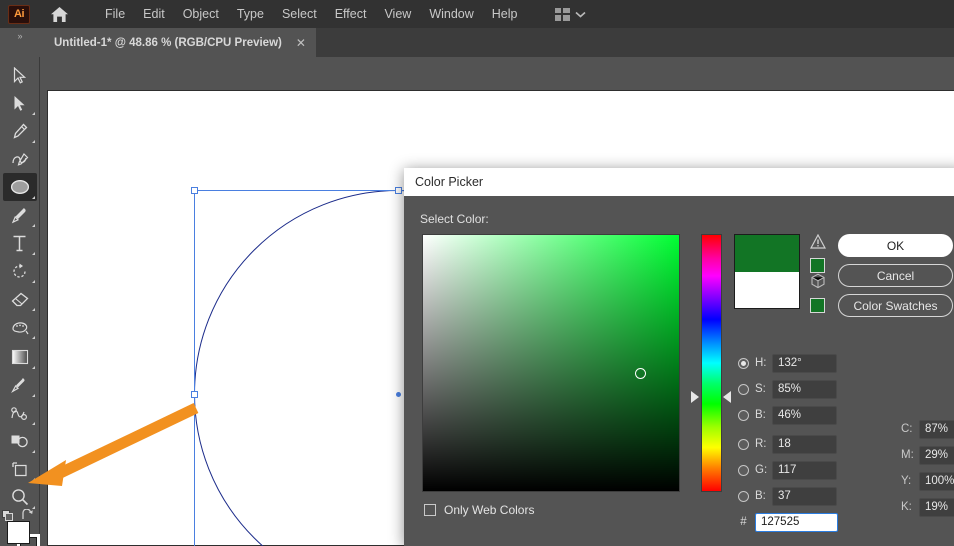  I want to click on magenta-label: M:, so click(907, 455).